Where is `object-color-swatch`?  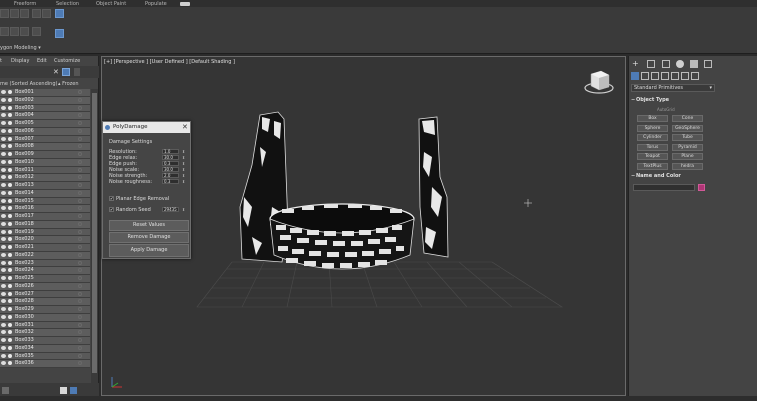
object-color-swatch is located at coordinates (701, 187).